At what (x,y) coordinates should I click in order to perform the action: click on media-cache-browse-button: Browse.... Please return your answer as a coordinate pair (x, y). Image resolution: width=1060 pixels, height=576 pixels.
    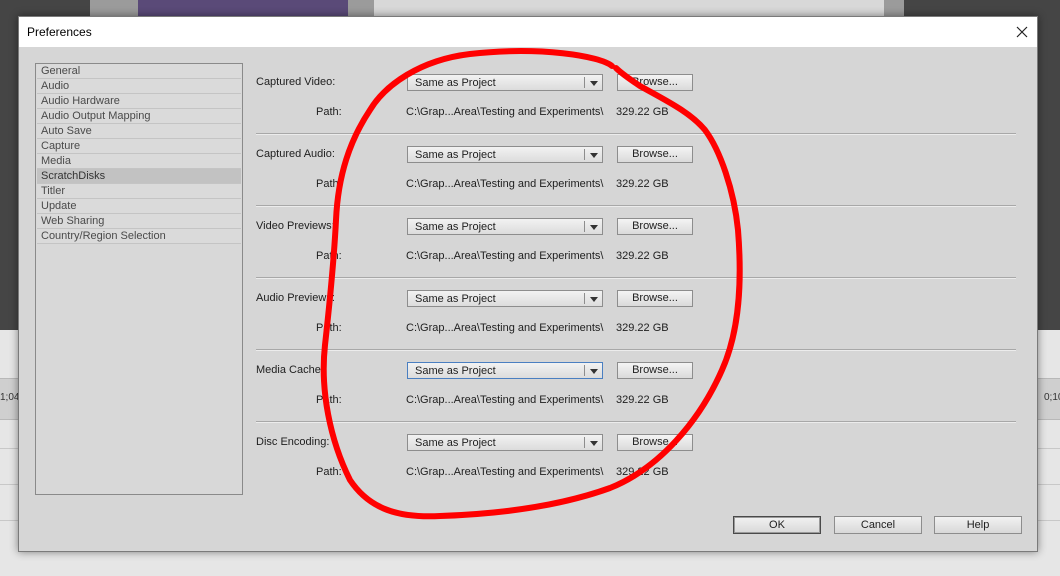
    Looking at the image, I should click on (655, 370).